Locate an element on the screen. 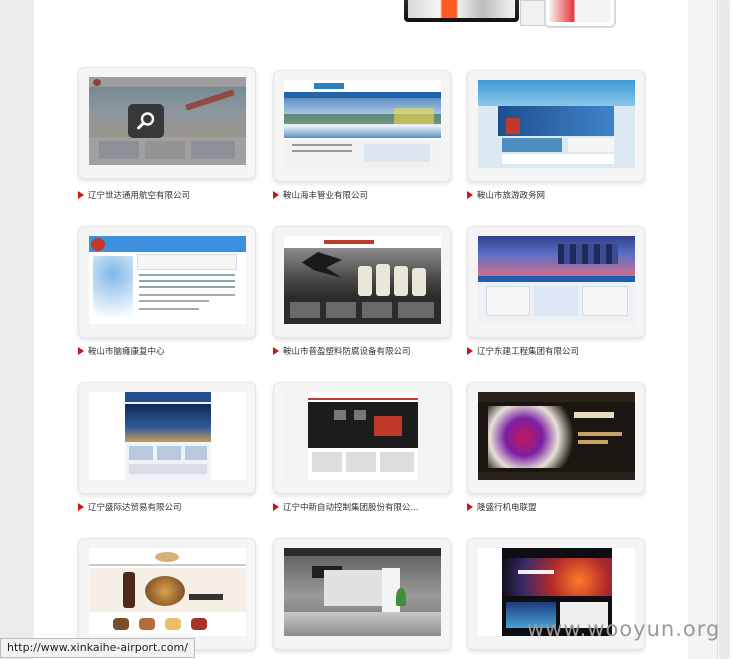 The width and height of the screenshot is (731, 659). hero-monitor-image is located at coordinates (461, 11).